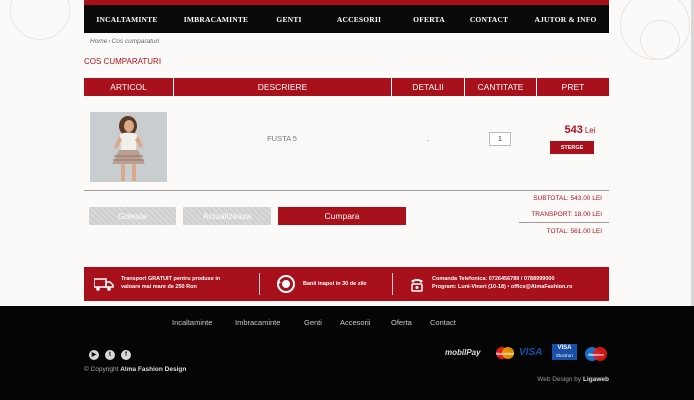 The width and height of the screenshot is (694, 400). What do you see at coordinates (564, 222) in the screenshot?
I see `totals-divider` at bounding box center [564, 222].